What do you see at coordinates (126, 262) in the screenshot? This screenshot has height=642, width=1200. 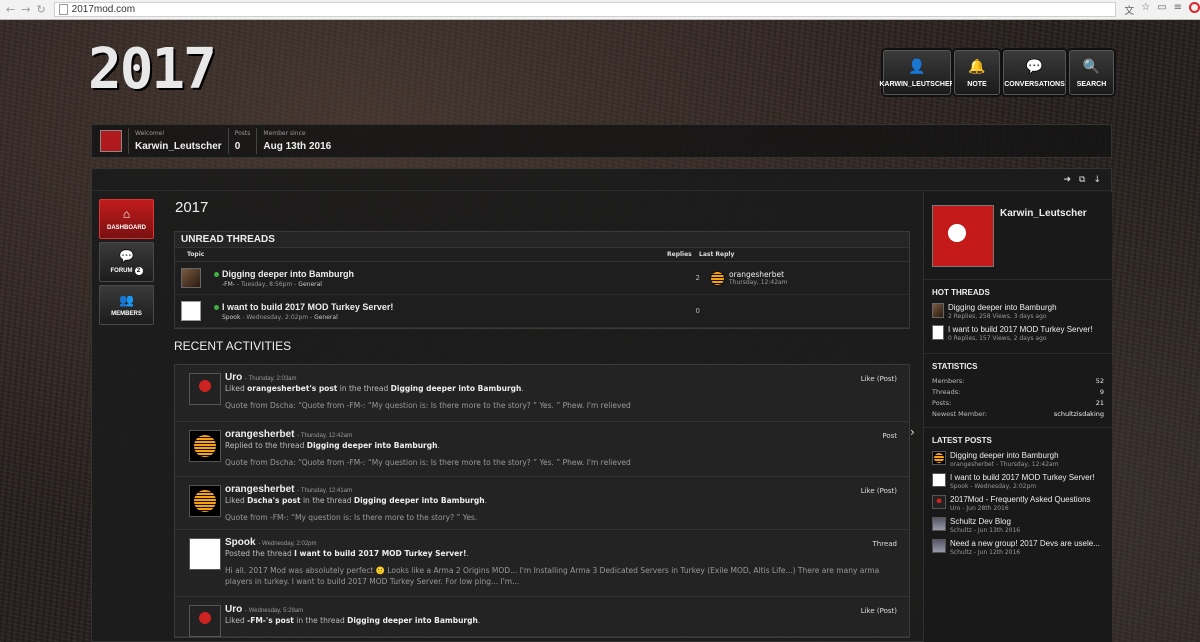 I see `nav-forum: 💬 FORUM 2` at bounding box center [126, 262].